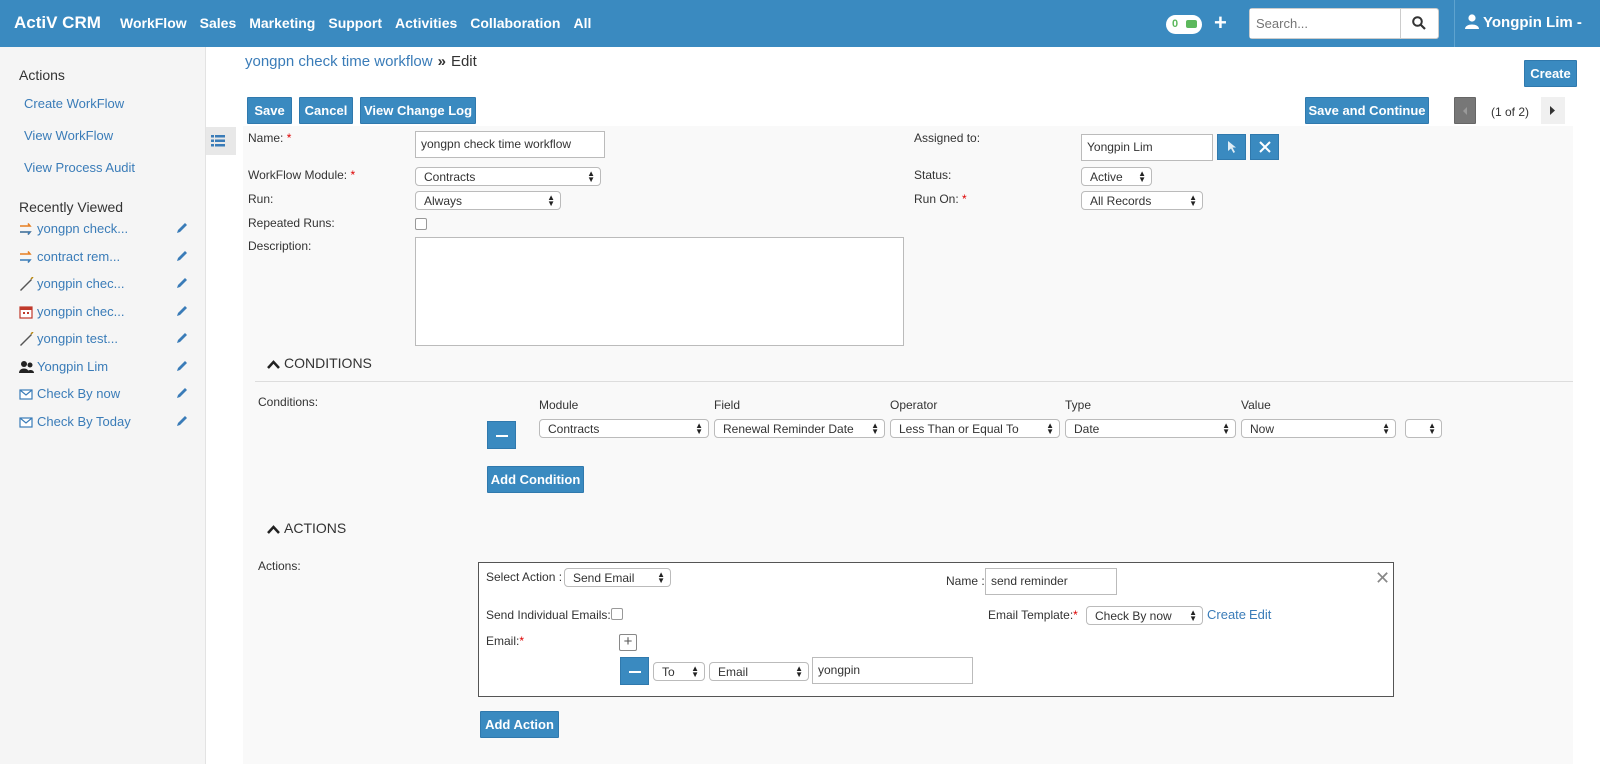 This screenshot has width=1600, height=764. Describe the element at coordinates (1078, 405) in the screenshot. I see `condition-column-type: Type` at that location.